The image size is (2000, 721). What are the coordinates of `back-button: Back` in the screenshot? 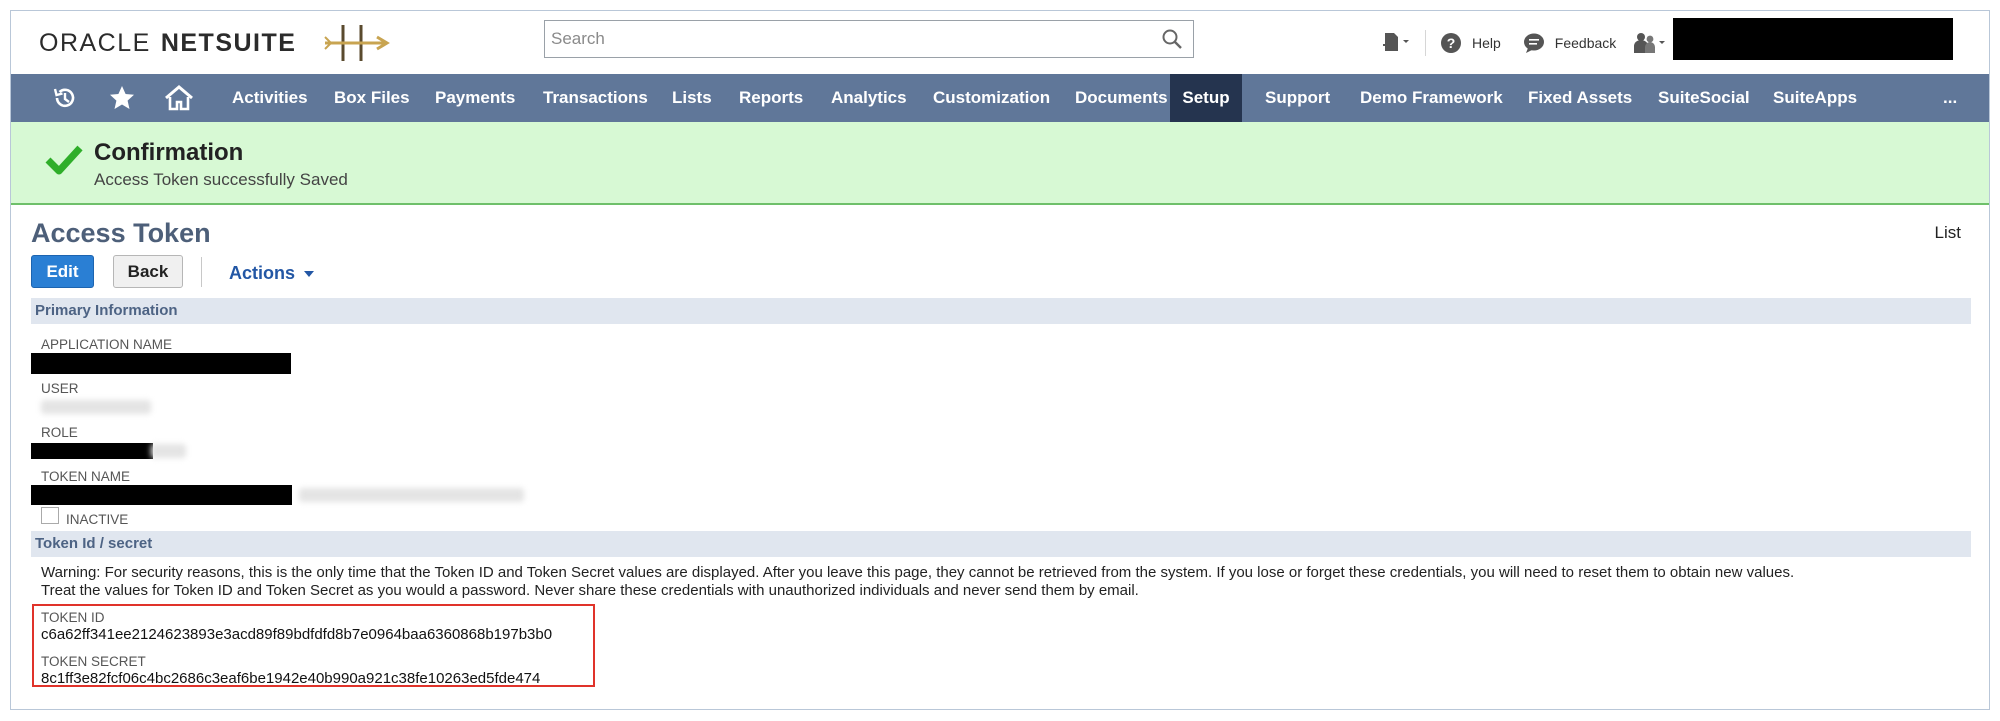 It's located at (148, 271).